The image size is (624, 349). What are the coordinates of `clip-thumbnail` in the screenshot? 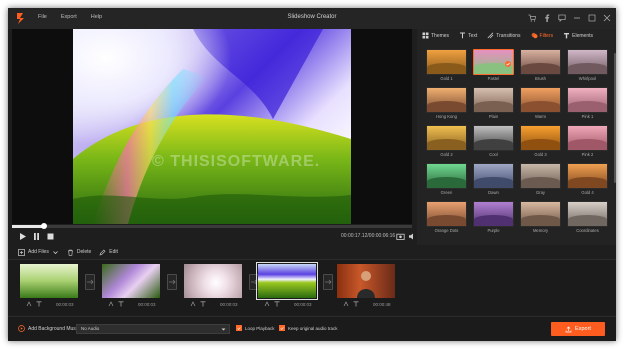 It's located at (49, 281).